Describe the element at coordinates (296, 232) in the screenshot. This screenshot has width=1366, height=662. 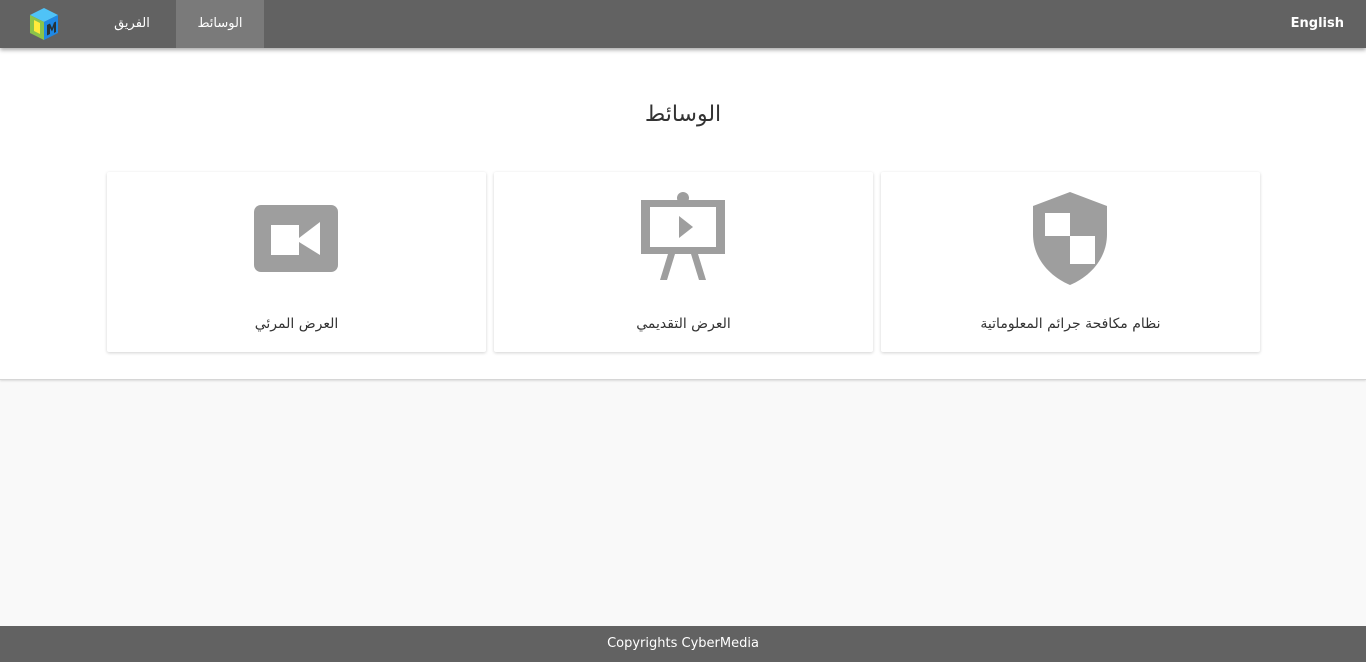
I see `video-camera-icon` at that location.